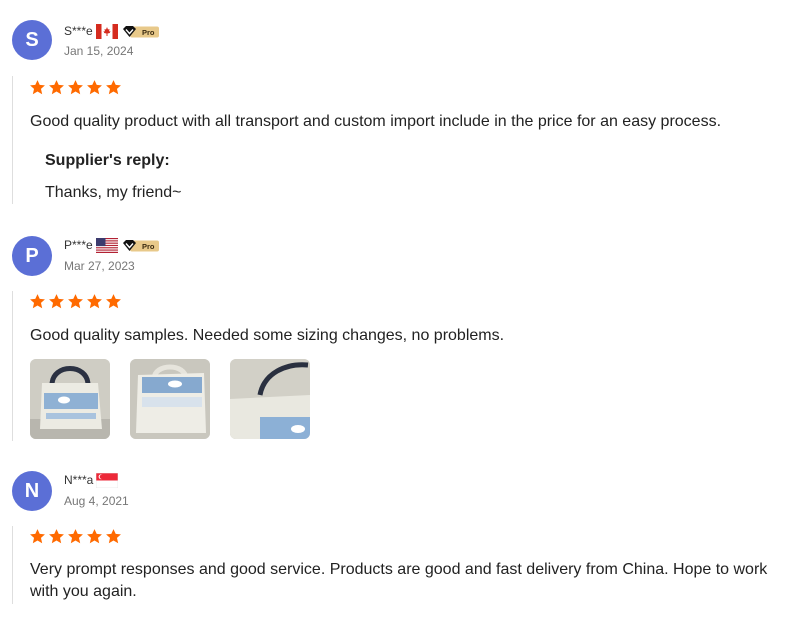 The image size is (807, 626). What do you see at coordinates (32, 256) in the screenshot?
I see `avatar: P` at bounding box center [32, 256].